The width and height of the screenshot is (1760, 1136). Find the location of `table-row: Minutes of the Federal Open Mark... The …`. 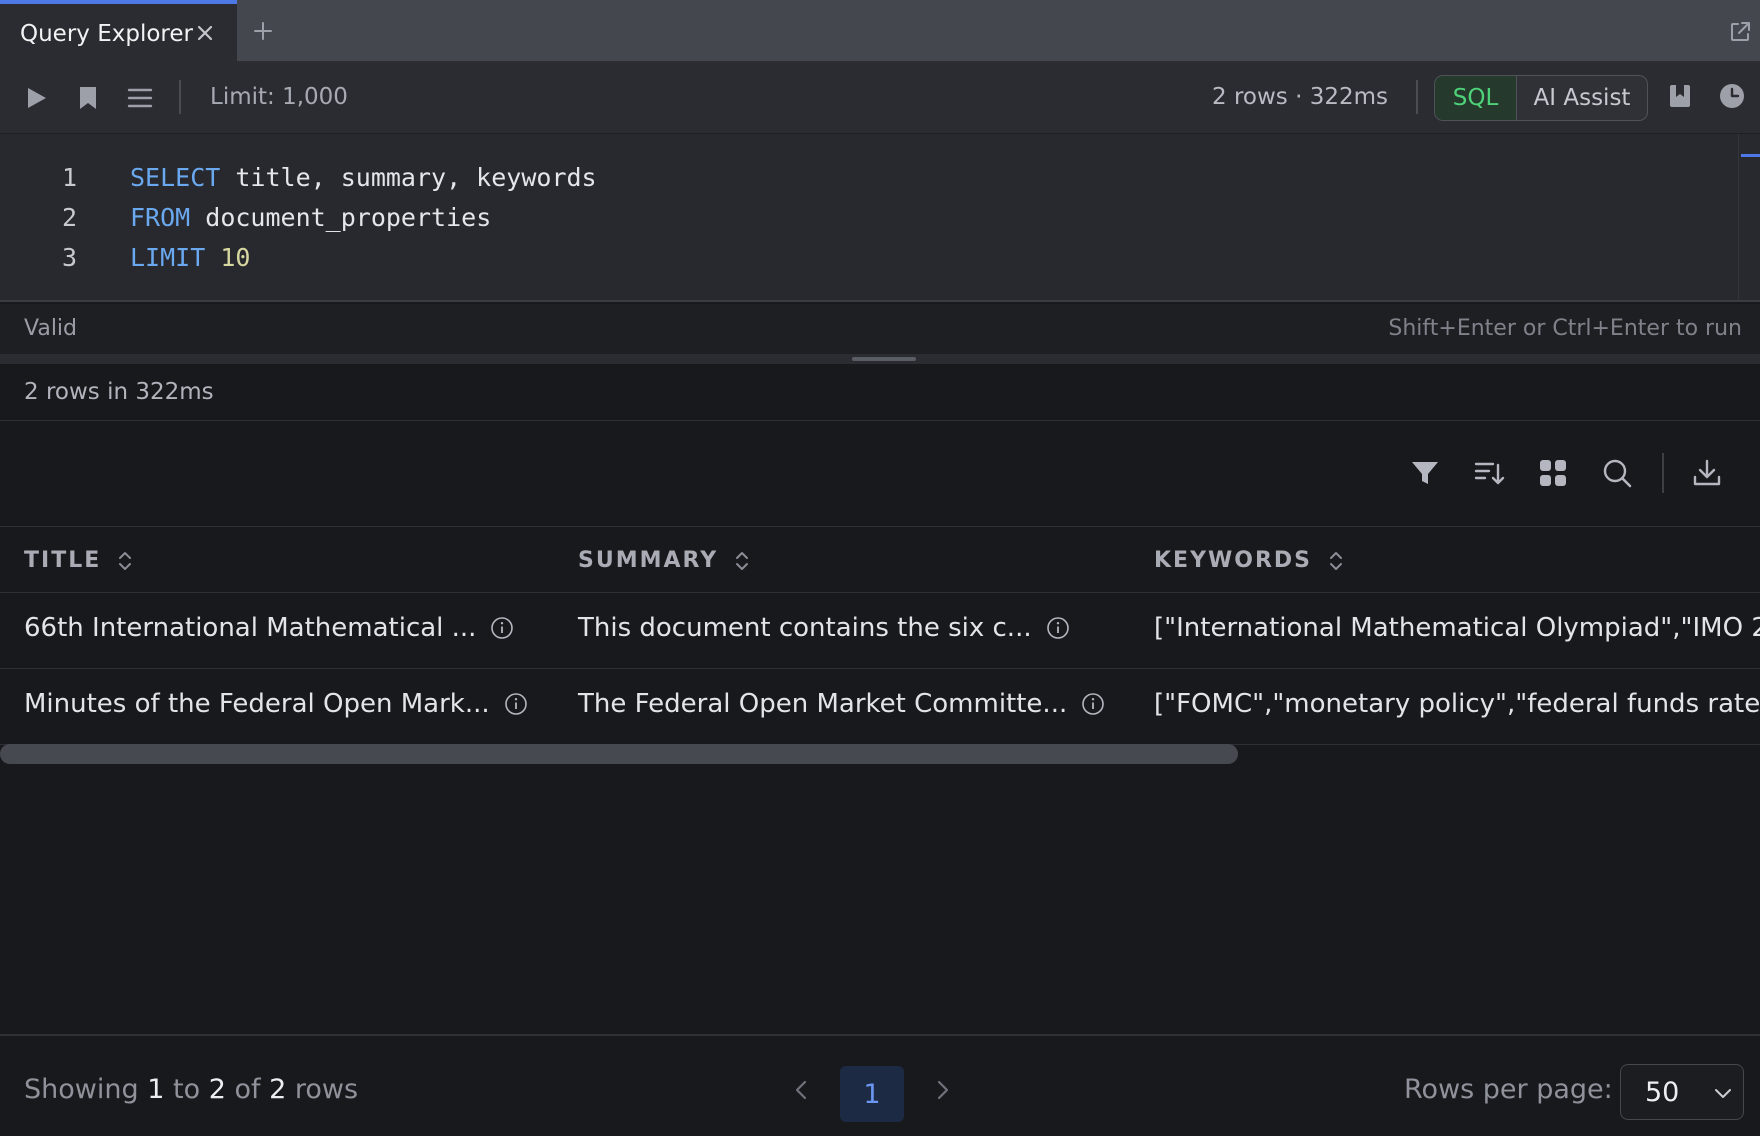

table-row: Minutes of the Federal Open Mark... The … is located at coordinates (880, 707).